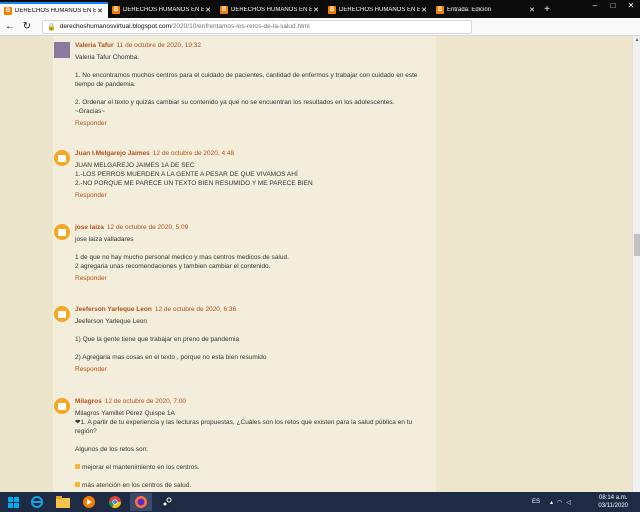 This screenshot has height=512, width=640. Describe the element at coordinates (613, 502) in the screenshot. I see `taskbar-clock: 08:14 a.m. 03/11/2020` at that location.